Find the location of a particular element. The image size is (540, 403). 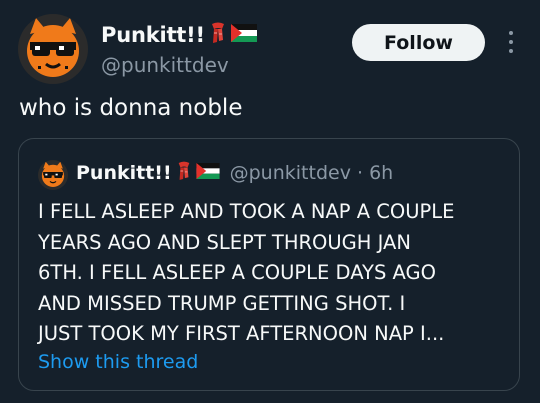

quote-avatar is located at coordinates (53, 175).